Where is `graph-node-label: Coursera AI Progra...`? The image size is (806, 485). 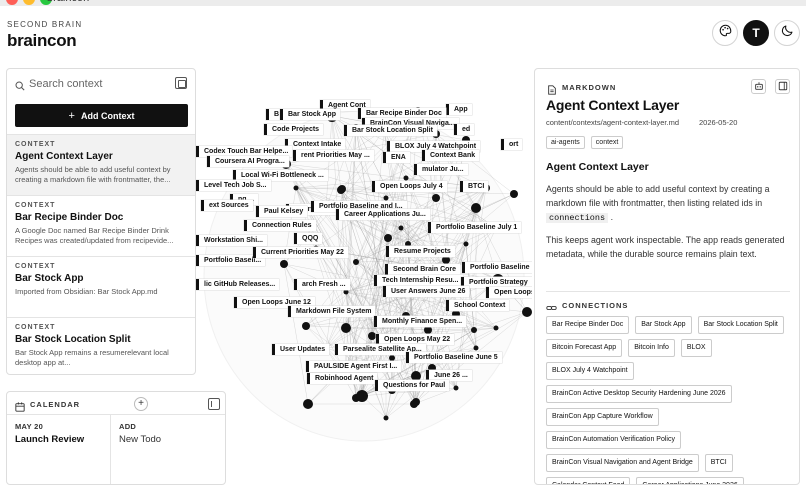 graph-node-label: Coursera AI Progra... is located at coordinates (248, 161).